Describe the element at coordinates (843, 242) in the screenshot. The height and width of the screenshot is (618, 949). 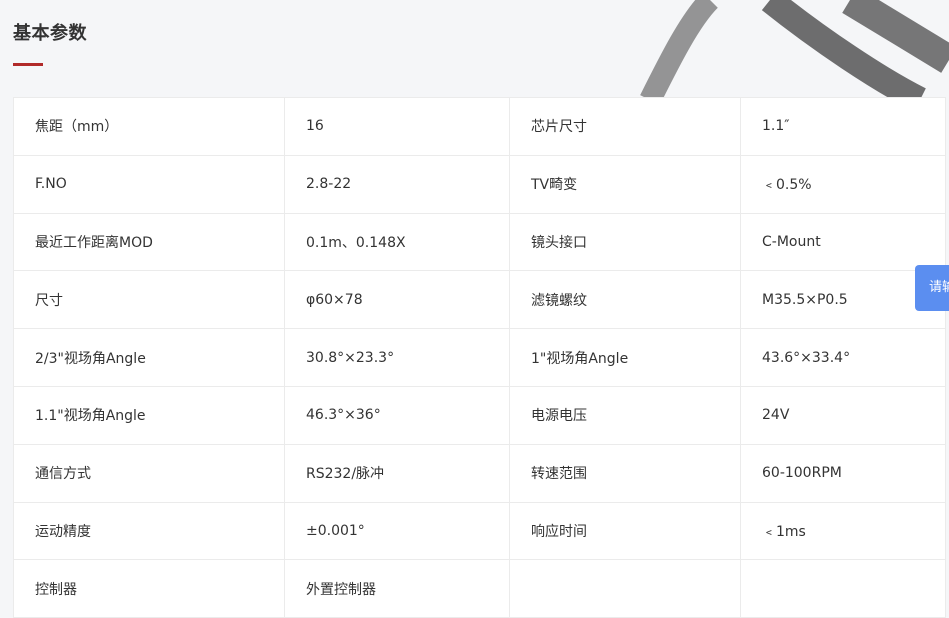
I see `spec-value: C-Mount` at that location.